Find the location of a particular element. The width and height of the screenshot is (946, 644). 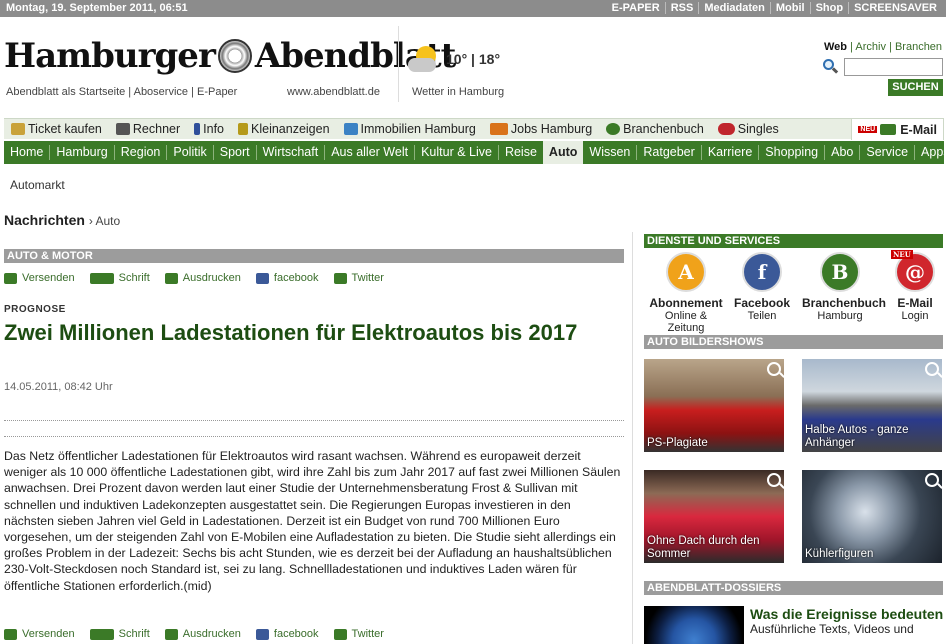

service-jobs: Jobs Hamburg is located at coordinates (541, 129).